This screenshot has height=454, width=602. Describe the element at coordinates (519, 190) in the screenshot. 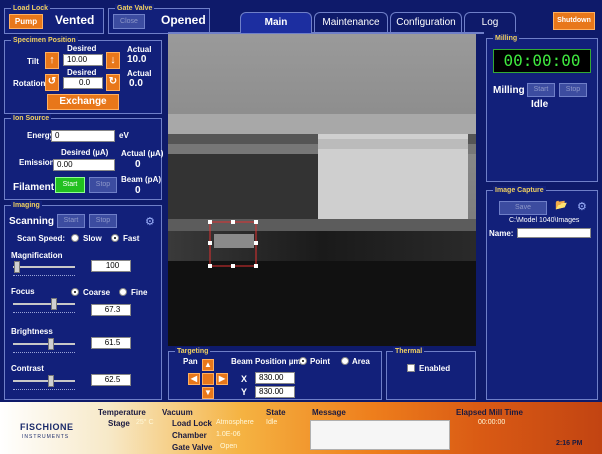

I see `image-capture-title: Image Capture` at that location.